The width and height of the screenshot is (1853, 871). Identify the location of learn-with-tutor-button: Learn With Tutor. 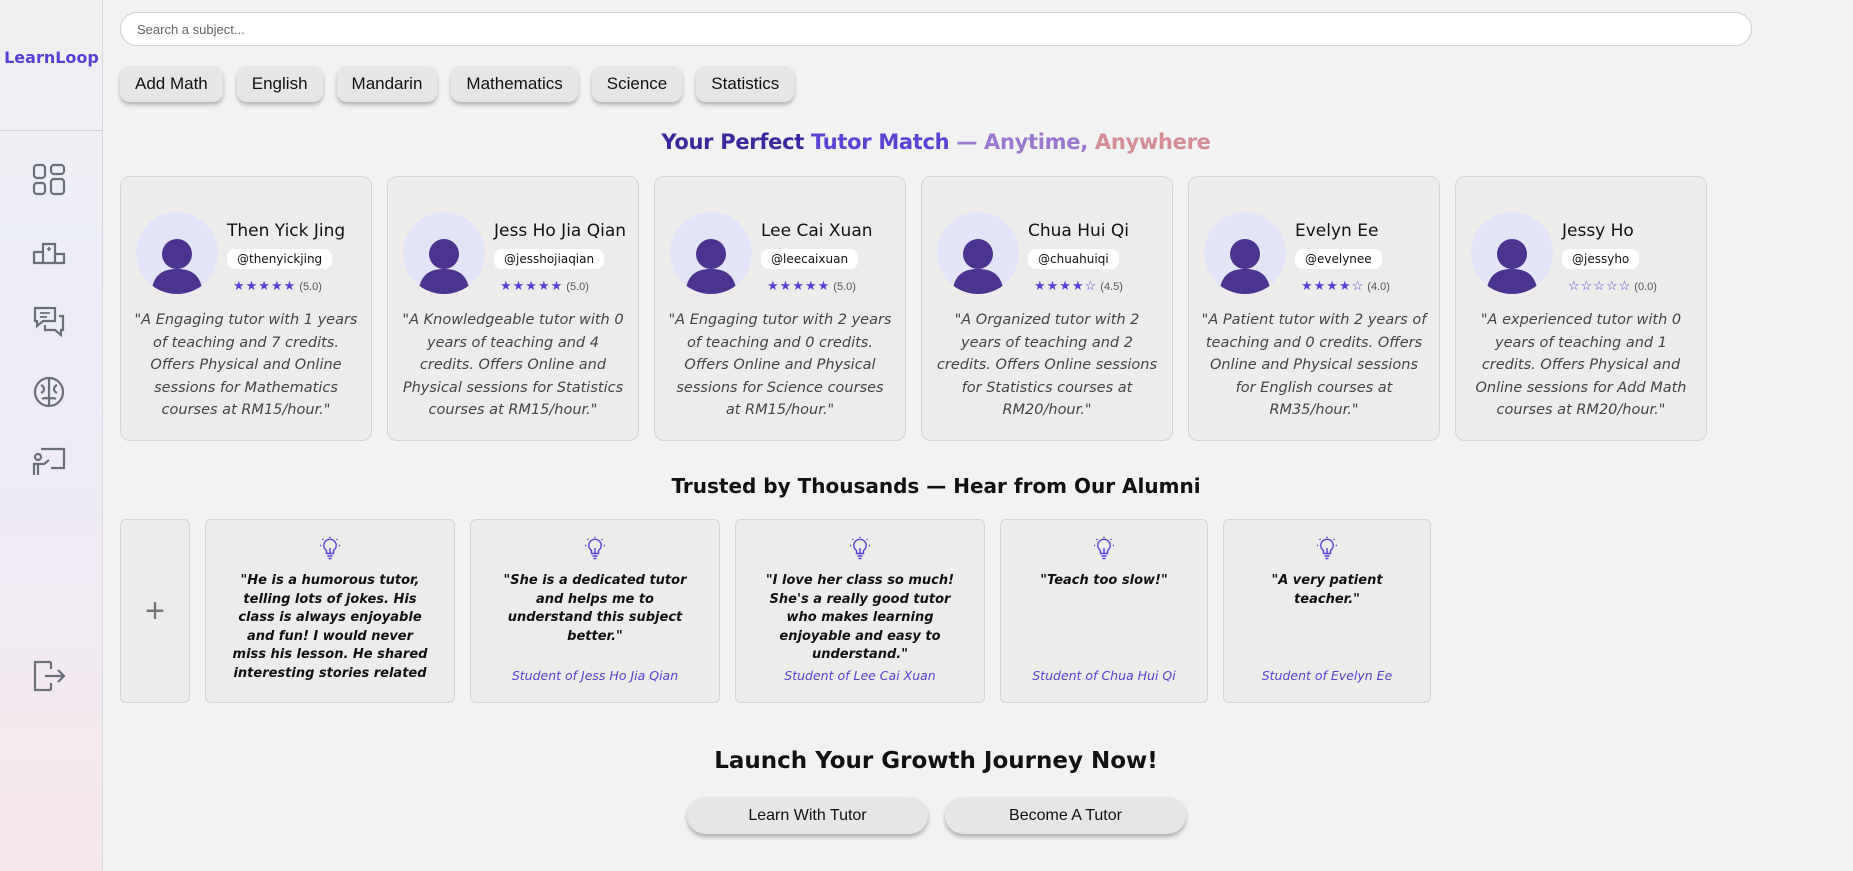
(807, 815).